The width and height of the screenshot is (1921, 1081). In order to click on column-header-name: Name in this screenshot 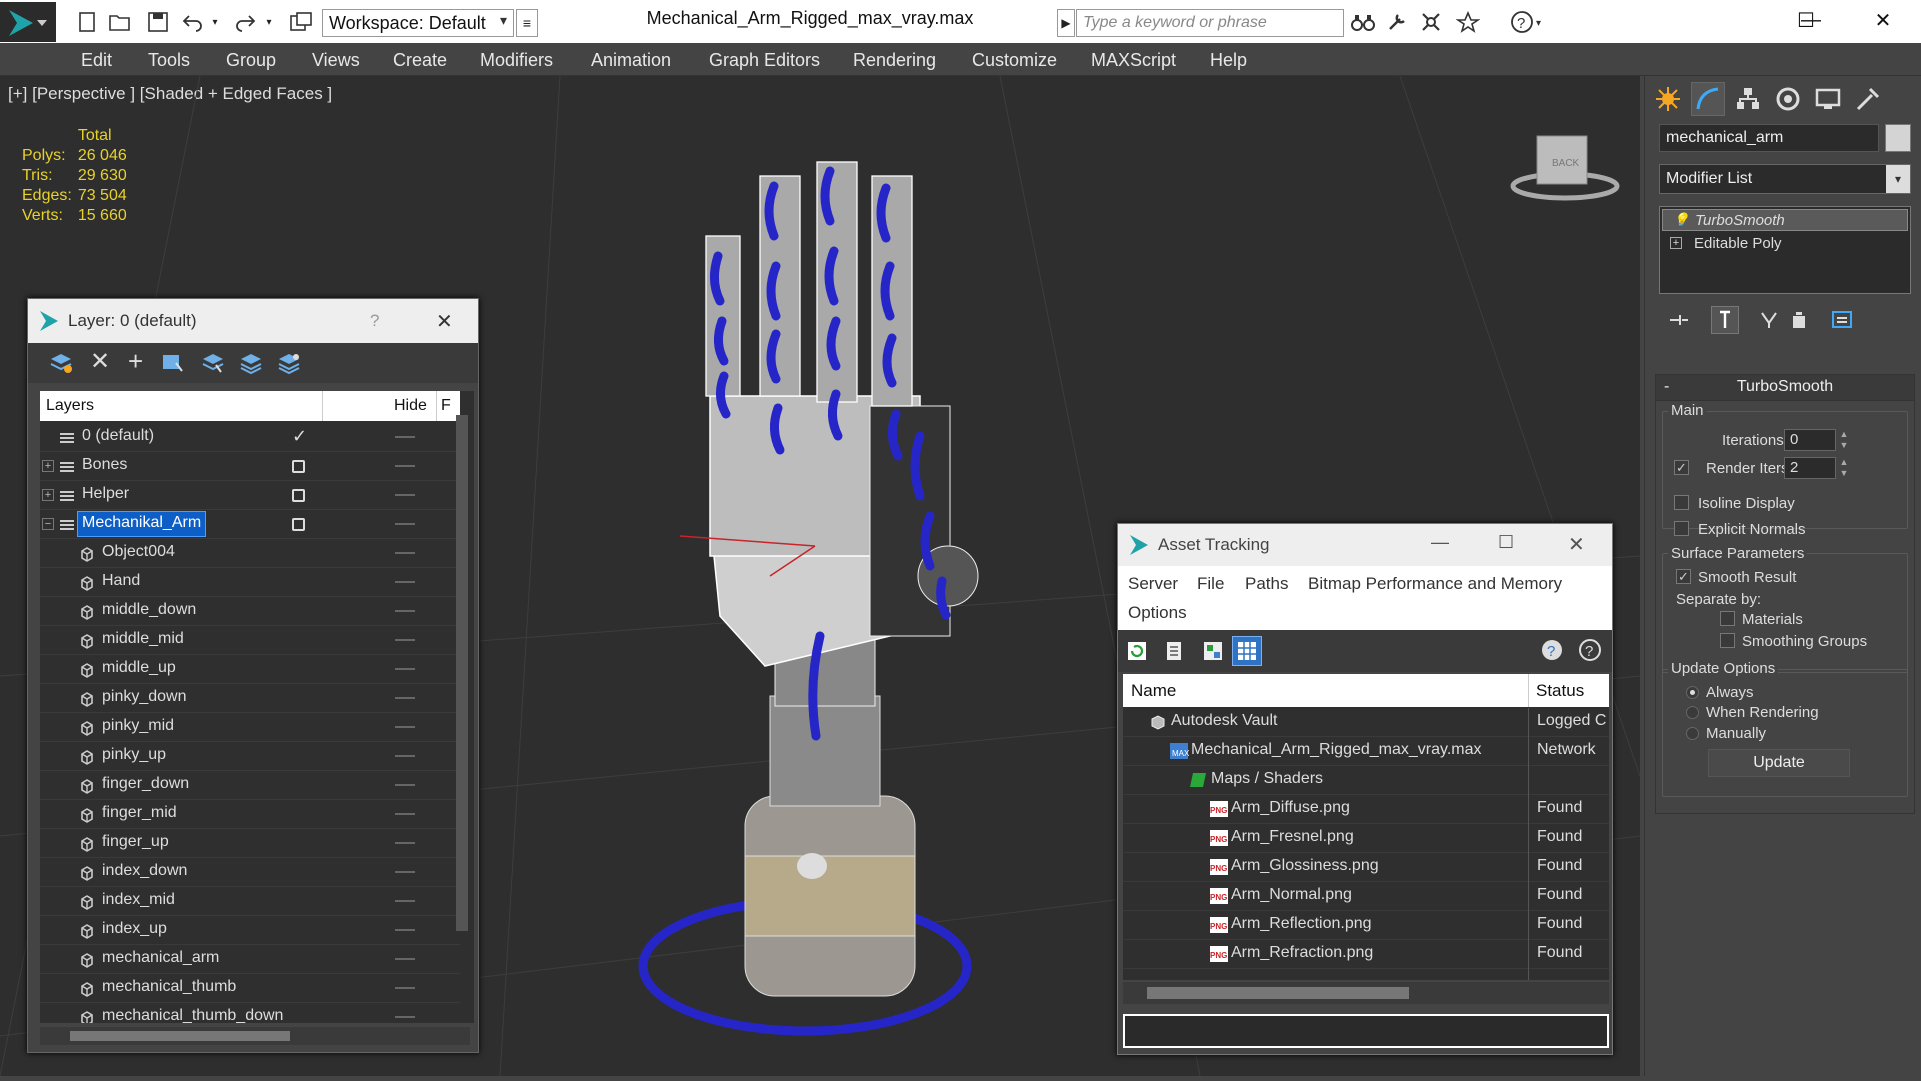, I will do `click(1153, 691)`.